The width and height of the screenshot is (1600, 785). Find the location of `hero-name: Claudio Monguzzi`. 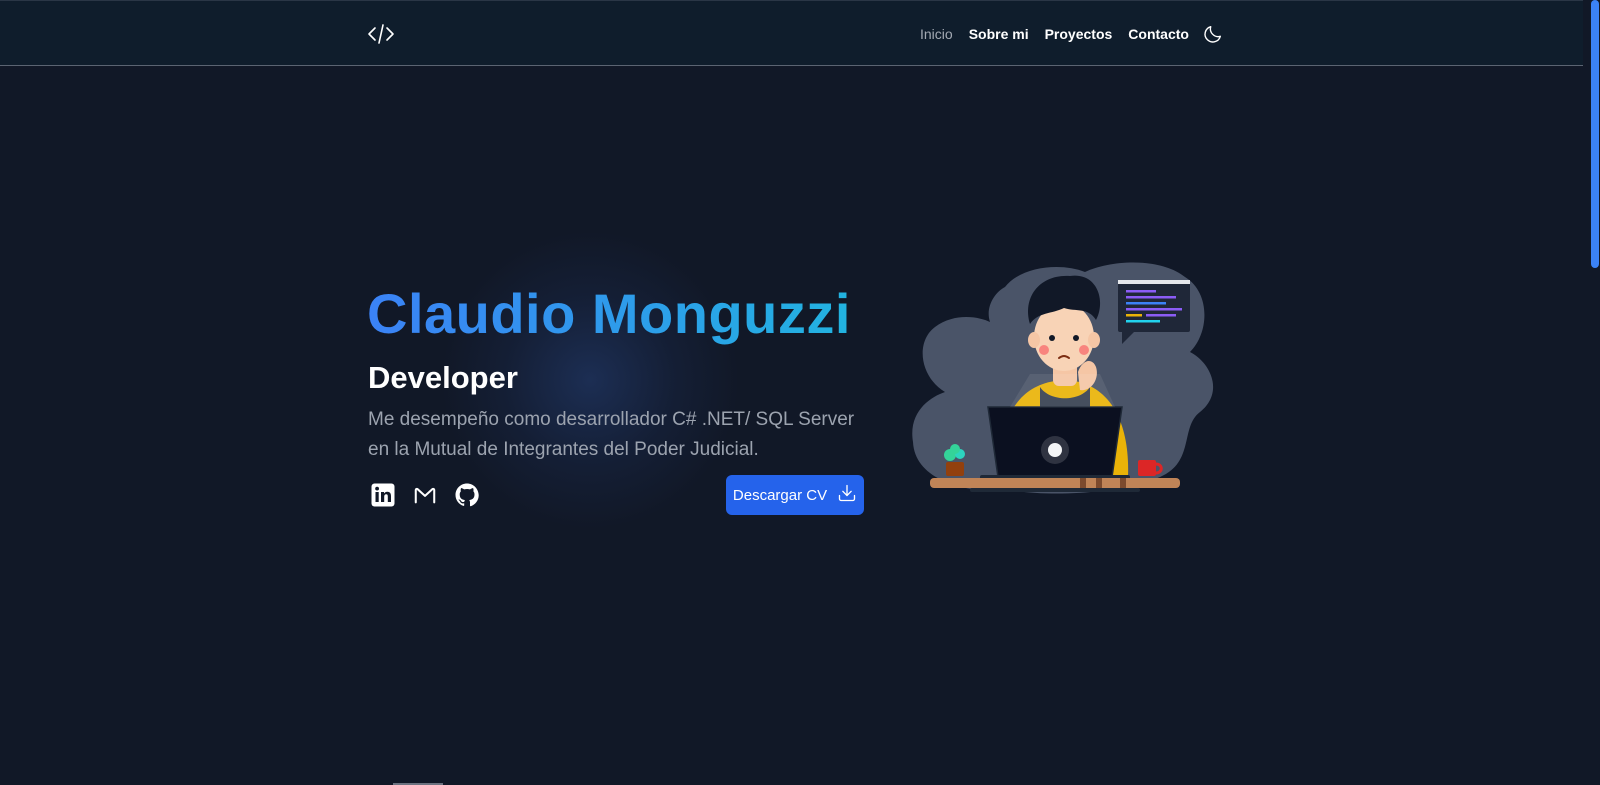

hero-name: Claudio Monguzzi is located at coordinates (609, 313).